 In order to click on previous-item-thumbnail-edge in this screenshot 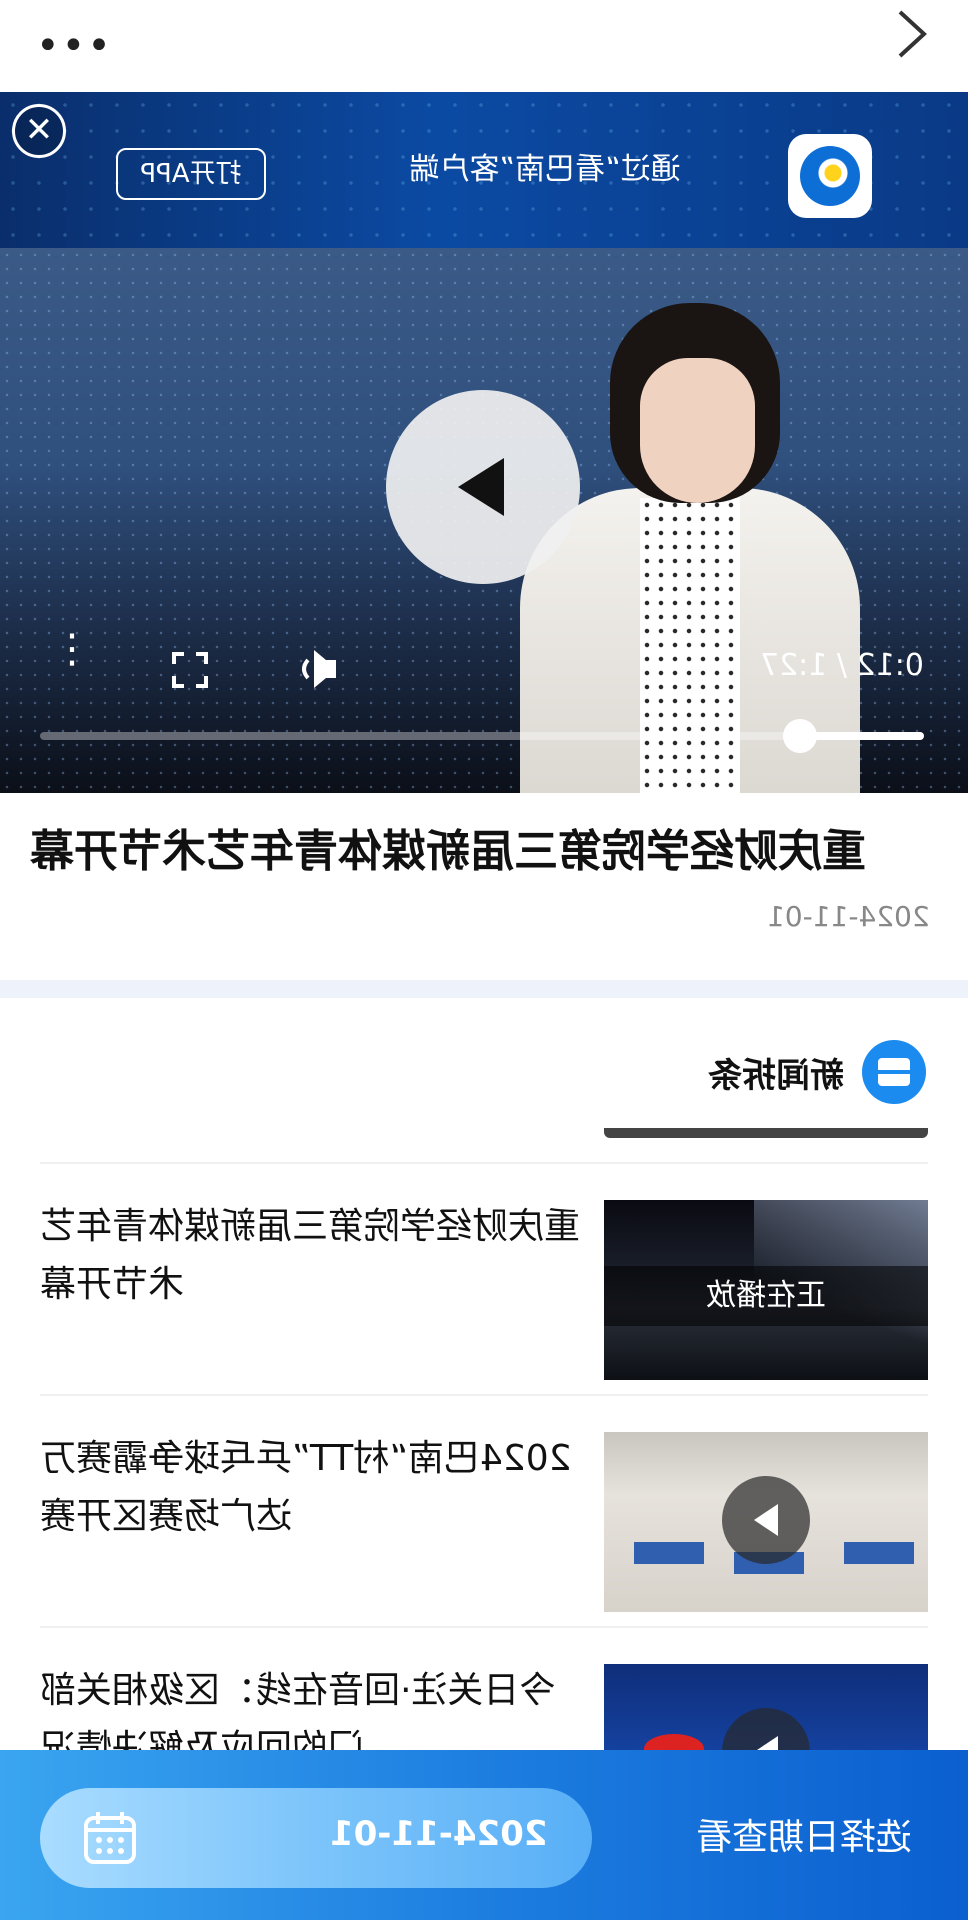, I will do `click(766, 1133)`.